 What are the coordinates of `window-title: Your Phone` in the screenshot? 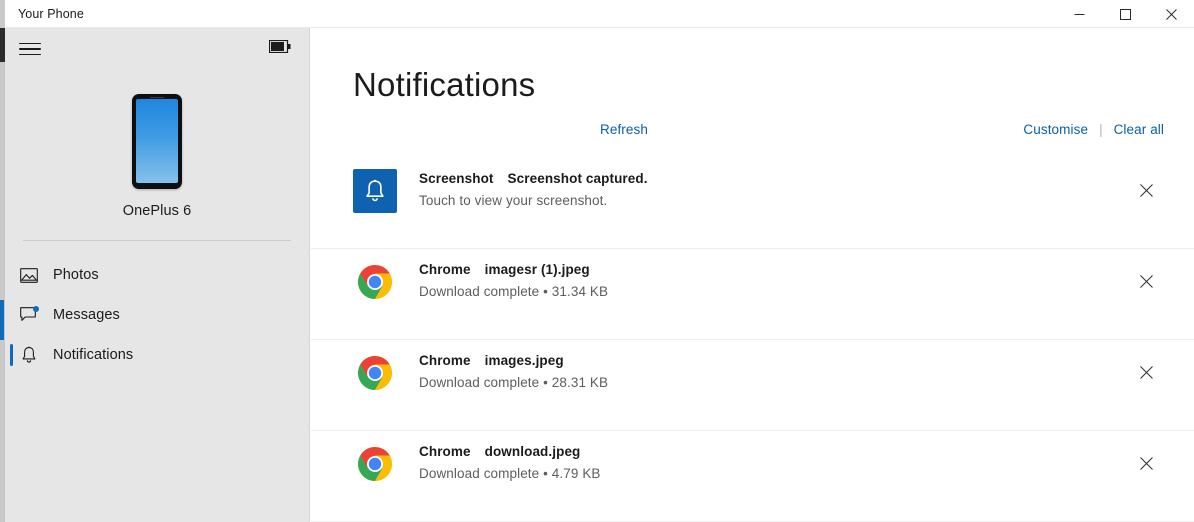 It's located at (51, 13).